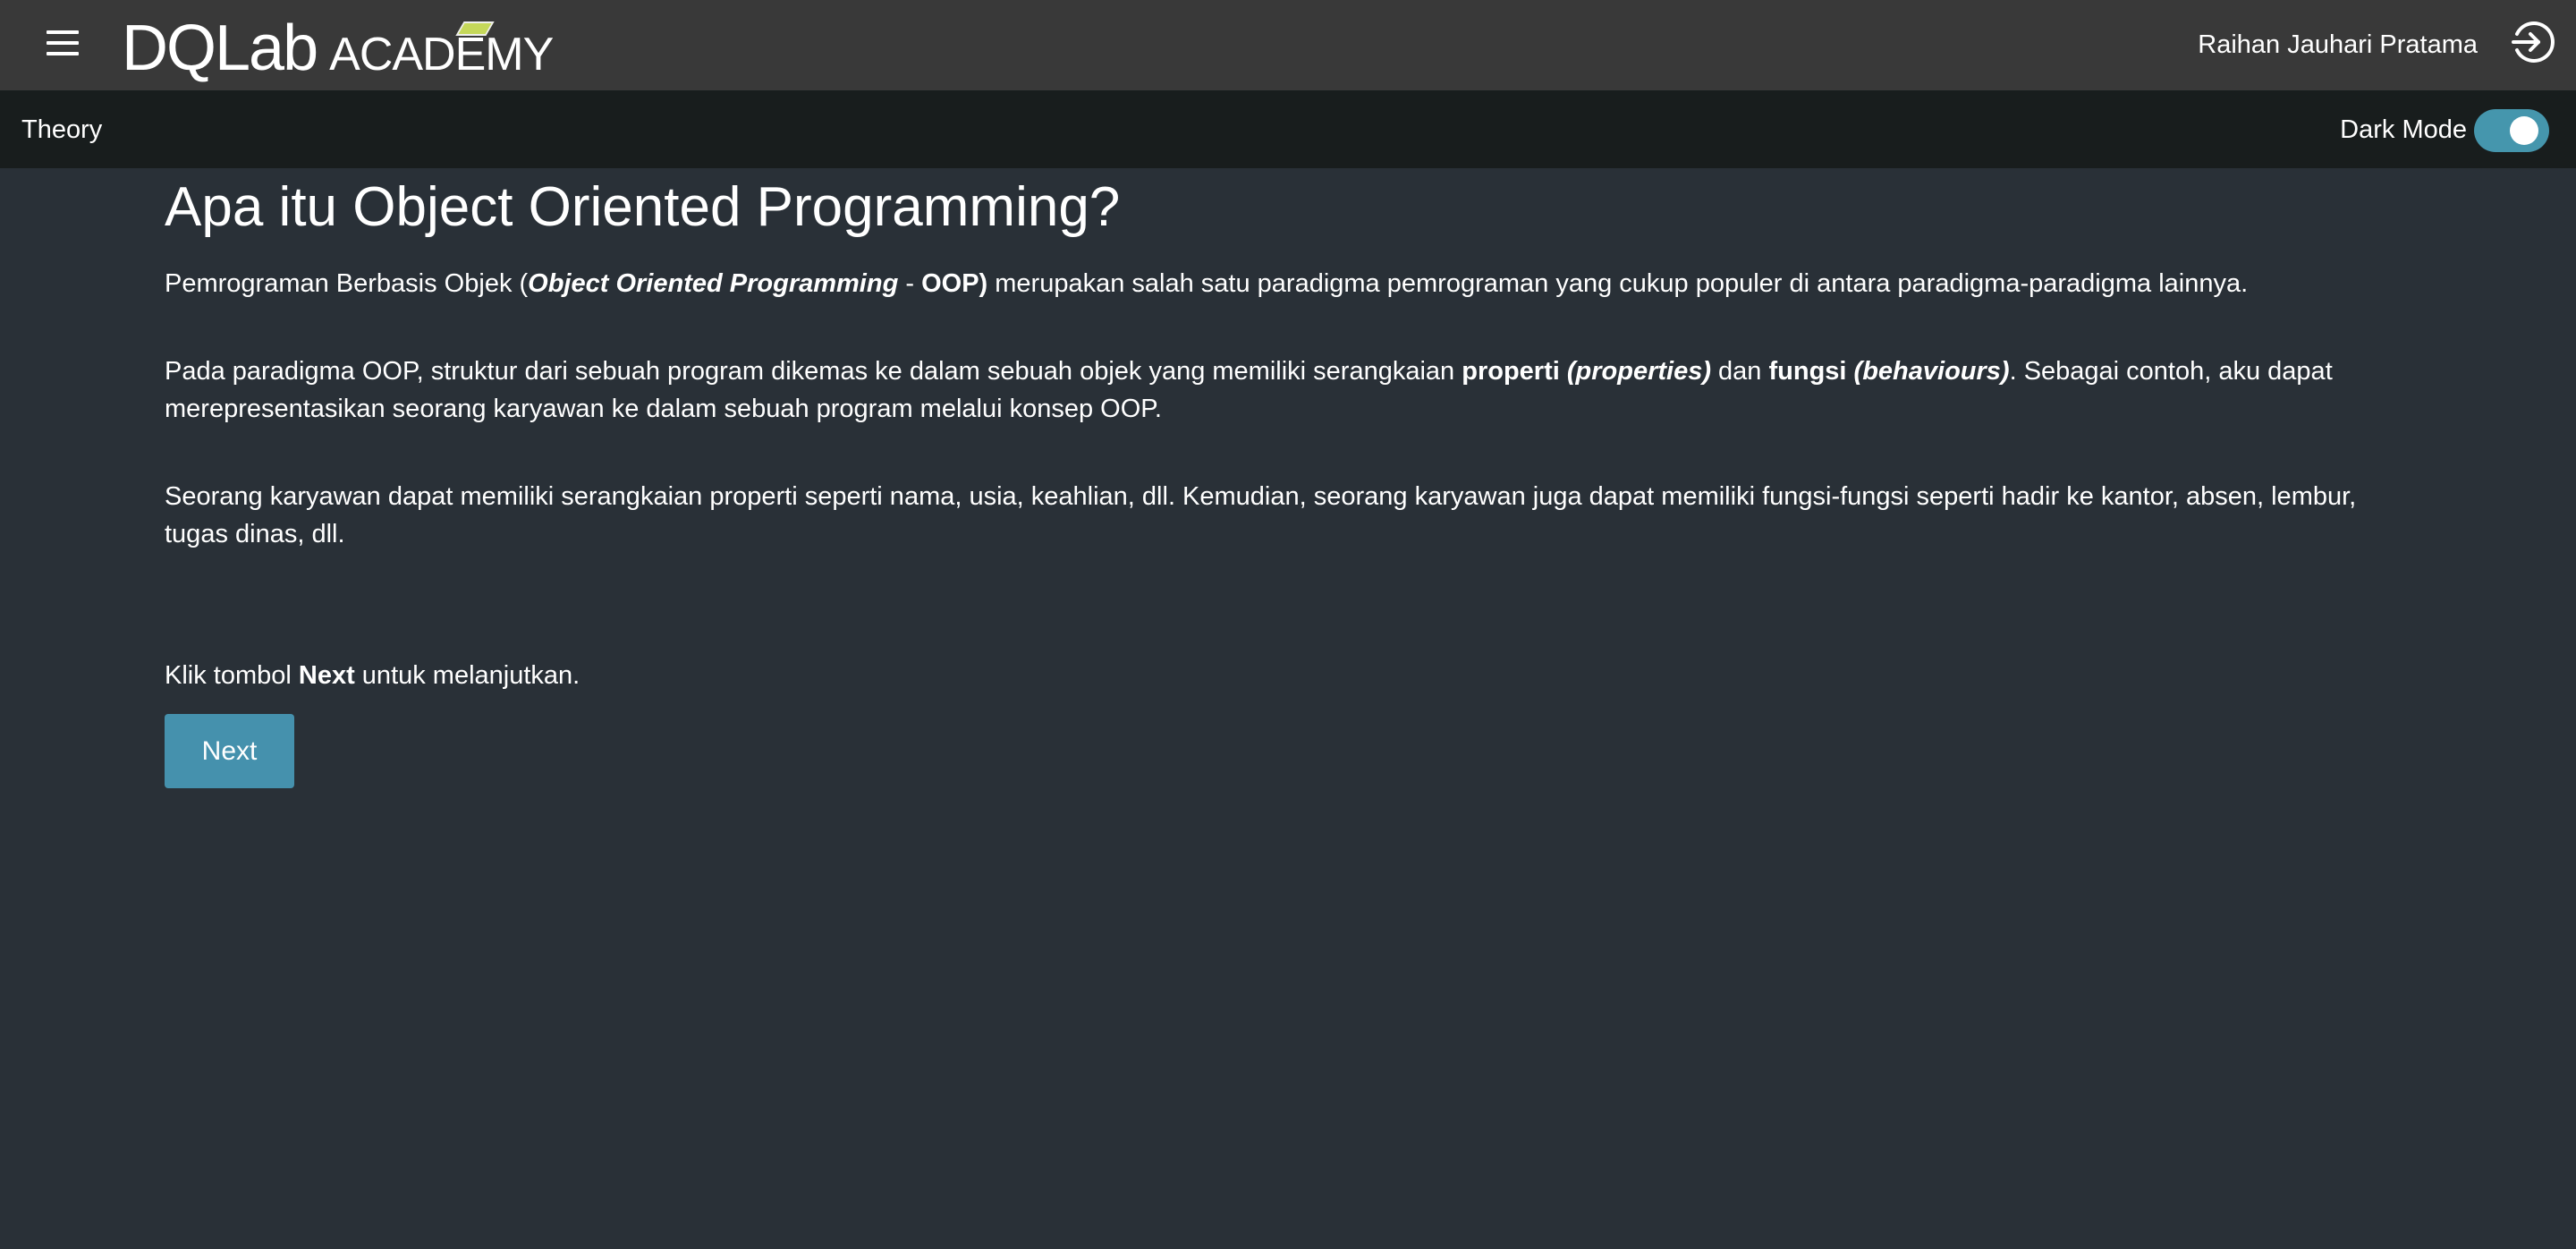 This screenshot has width=2576, height=1249. What do you see at coordinates (1511, 371) in the screenshot?
I see `text-bold: properti` at bounding box center [1511, 371].